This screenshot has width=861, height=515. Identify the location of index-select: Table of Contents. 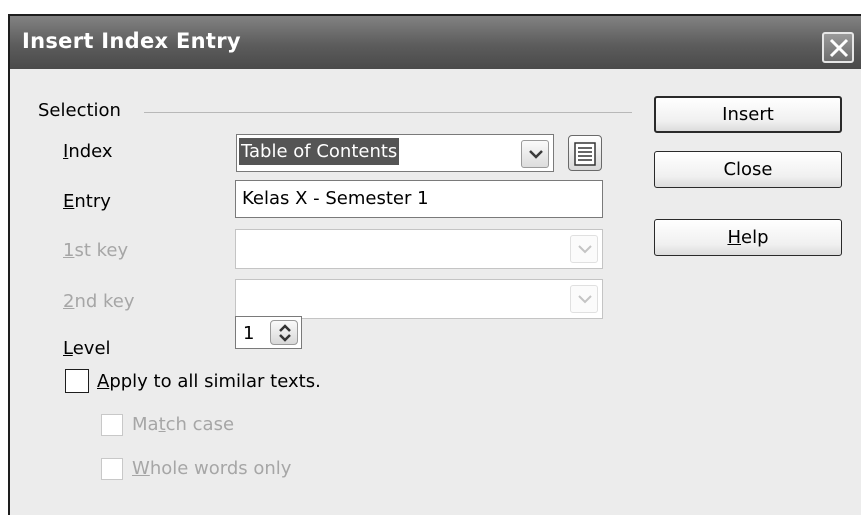
(395, 153).